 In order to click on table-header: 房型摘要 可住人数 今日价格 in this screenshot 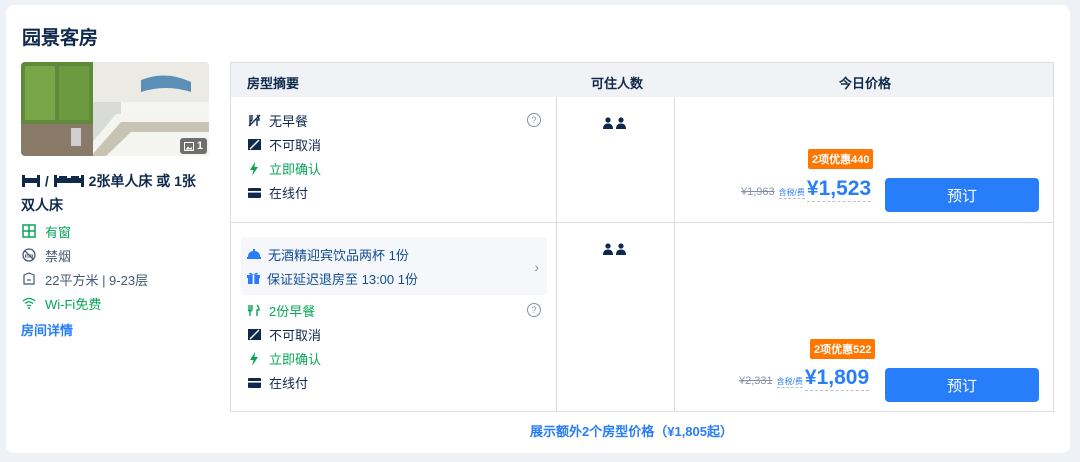, I will do `click(642, 80)`.